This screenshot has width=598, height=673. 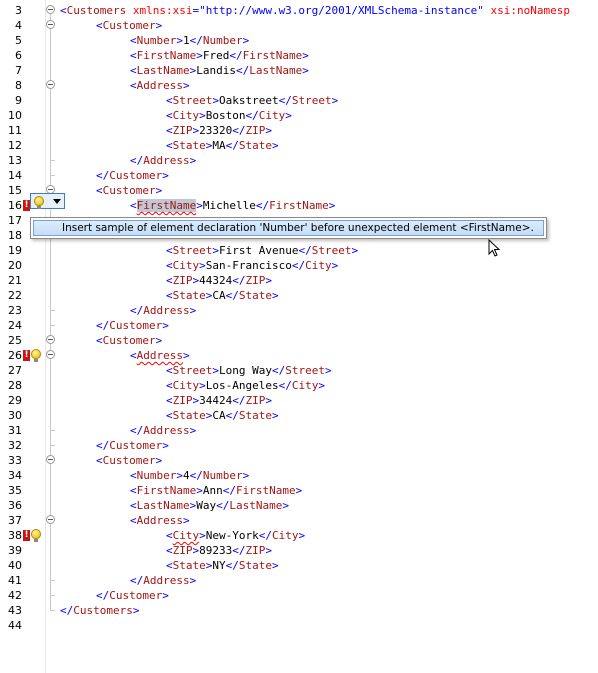 I want to click on line-content: <FirstName>Ann</FirstName>, so click(x=216, y=490).